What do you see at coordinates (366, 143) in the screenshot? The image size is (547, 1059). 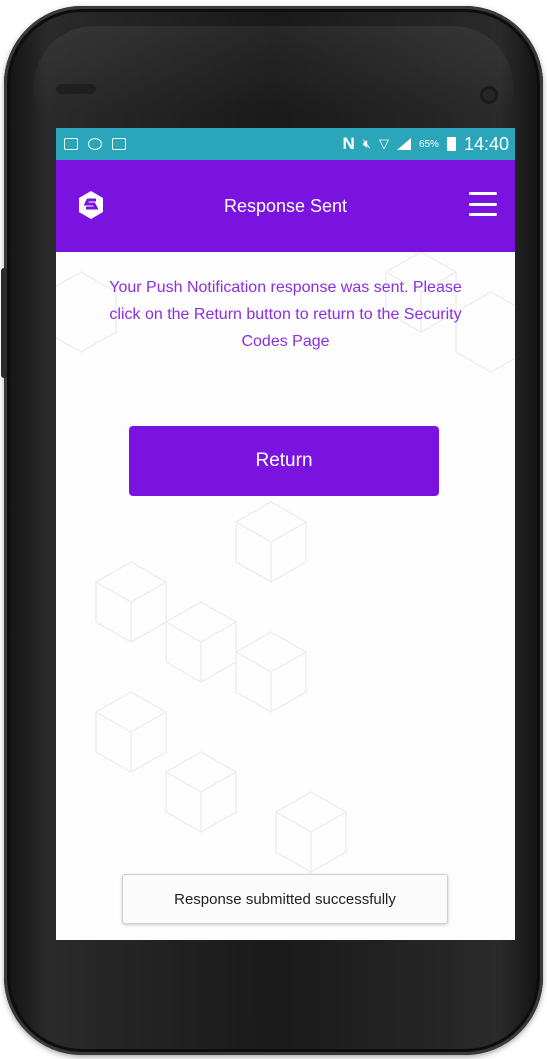 I see `mute-icon: 🔇︎` at bounding box center [366, 143].